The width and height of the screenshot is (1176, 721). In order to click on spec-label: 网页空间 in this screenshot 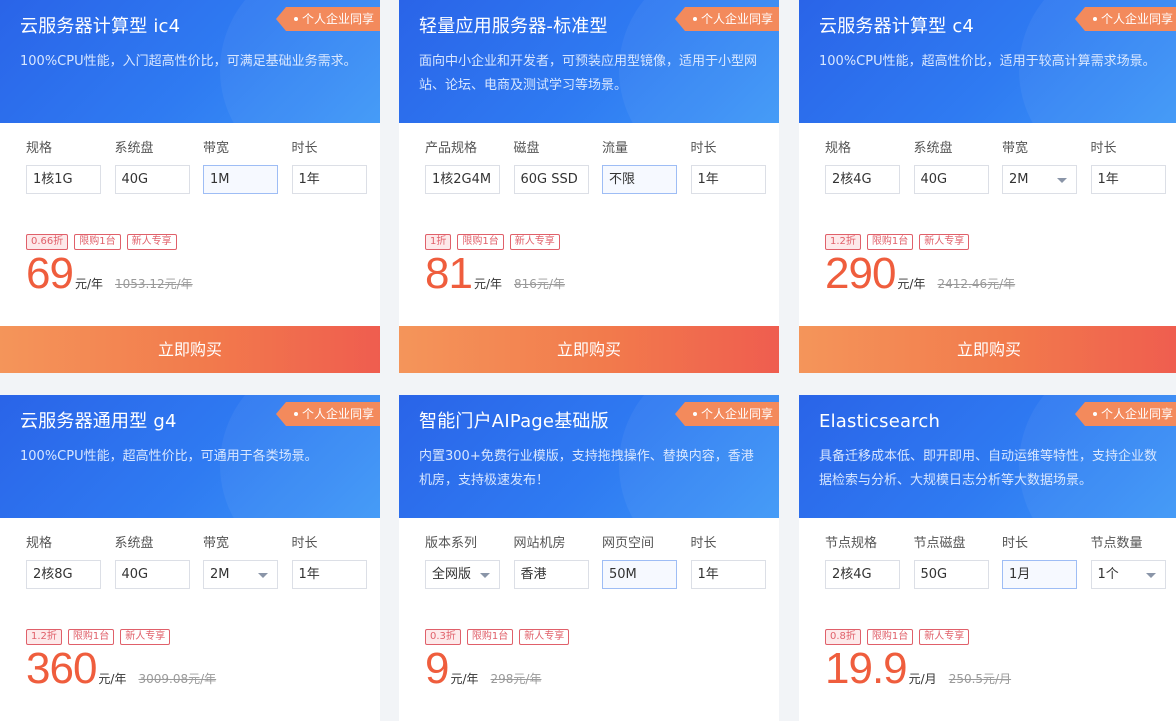, I will do `click(628, 543)`.